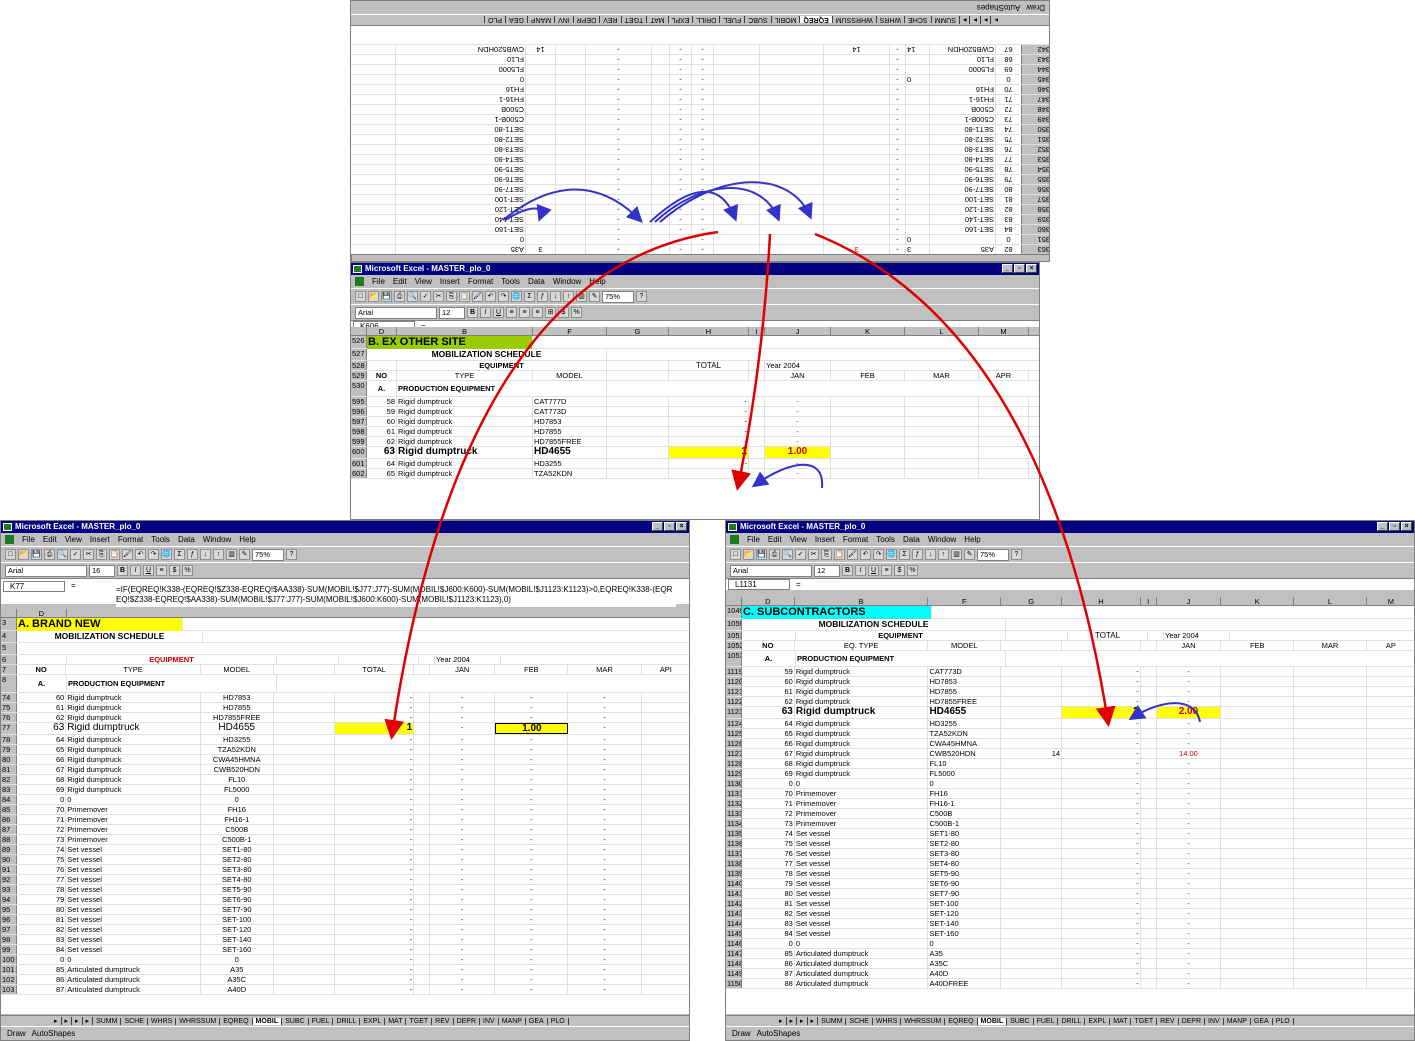  What do you see at coordinates (16, 1033) in the screenshot?
I see `draw-menu: Draw` at bounding box center [16, 1033].